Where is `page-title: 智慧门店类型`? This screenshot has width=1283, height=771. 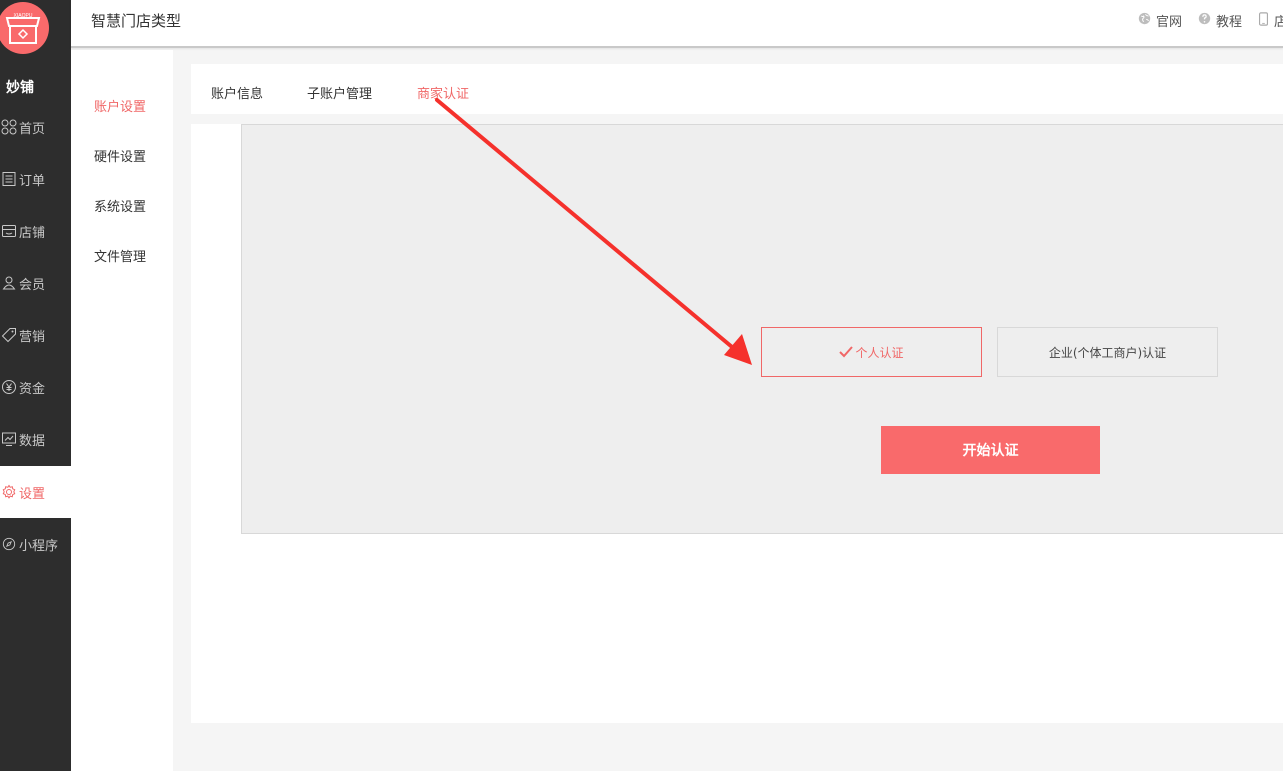
page-title: 智慧门店类型 is located at coordinates (136, 21).